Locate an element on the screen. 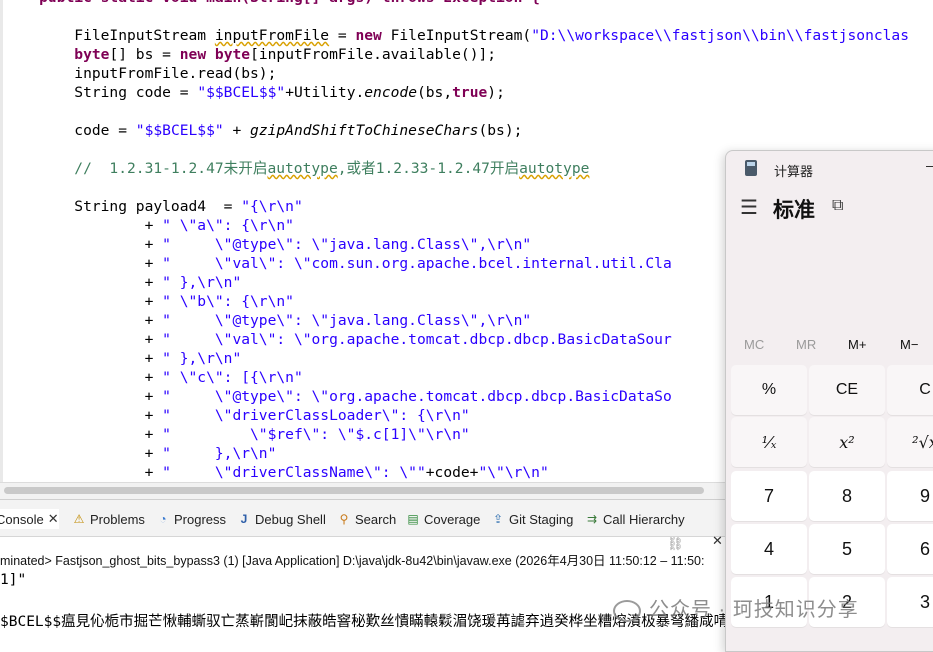 The width and height of the screenshot is (933, 652). watermark-text: 公众号 · 珂技知识分享 is located at coordinates (754, 610).